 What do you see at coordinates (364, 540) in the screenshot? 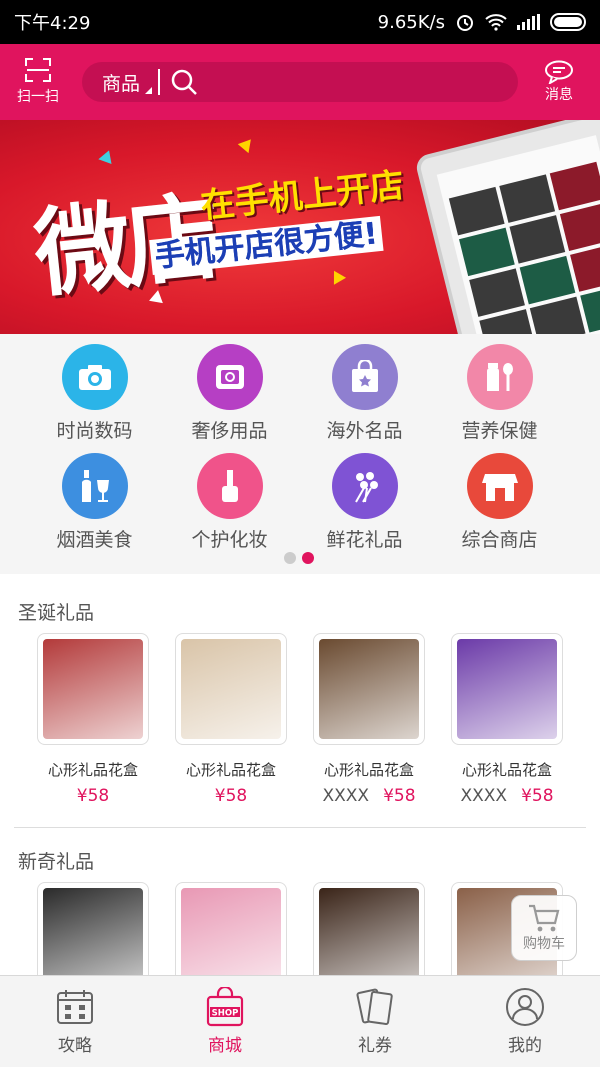
I see `category-label: 鲜花礼品` at bounding box center [364, 540].